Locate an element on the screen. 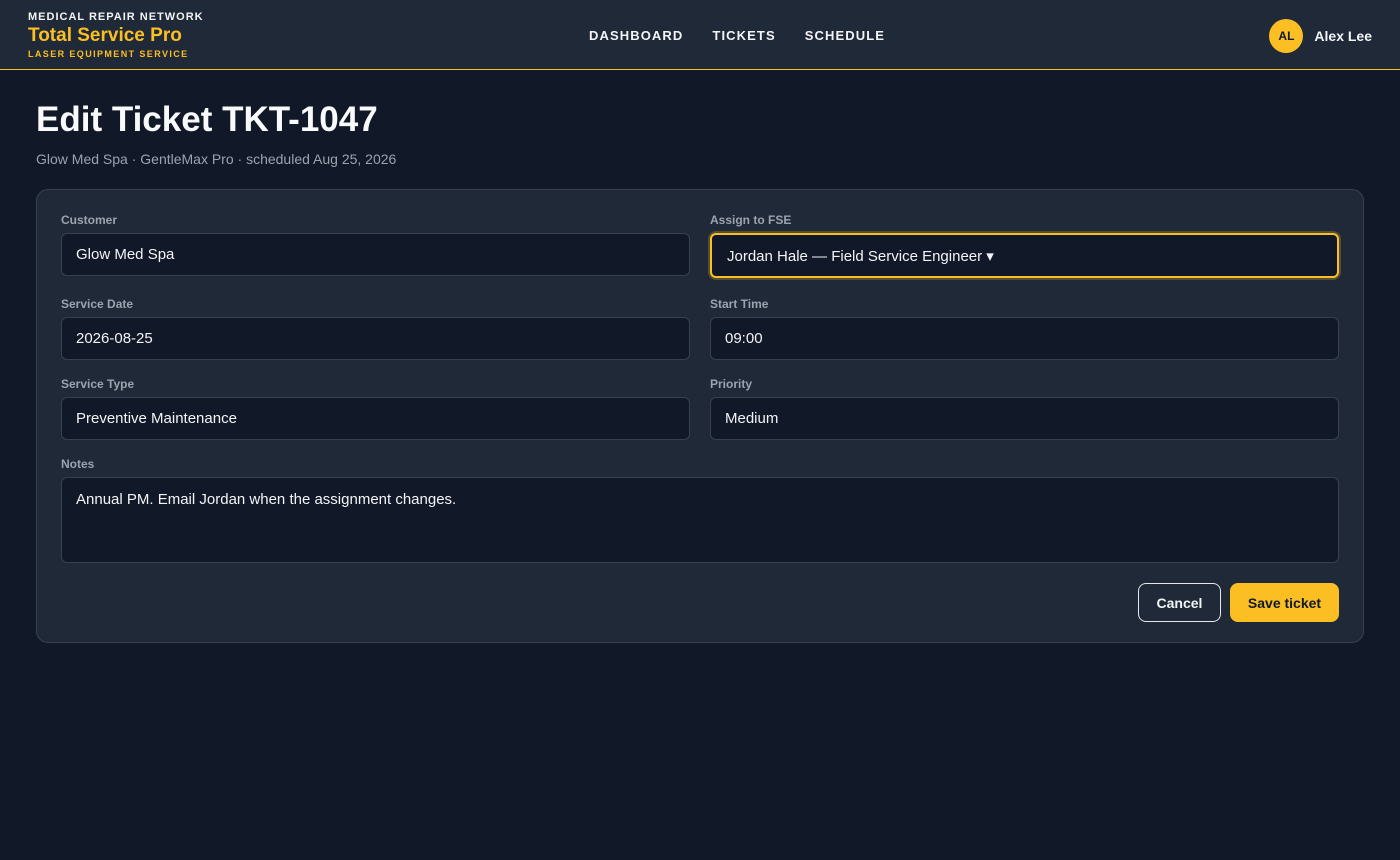  save-ticket-button: Save ticket is located at coordinates (1284, 602).